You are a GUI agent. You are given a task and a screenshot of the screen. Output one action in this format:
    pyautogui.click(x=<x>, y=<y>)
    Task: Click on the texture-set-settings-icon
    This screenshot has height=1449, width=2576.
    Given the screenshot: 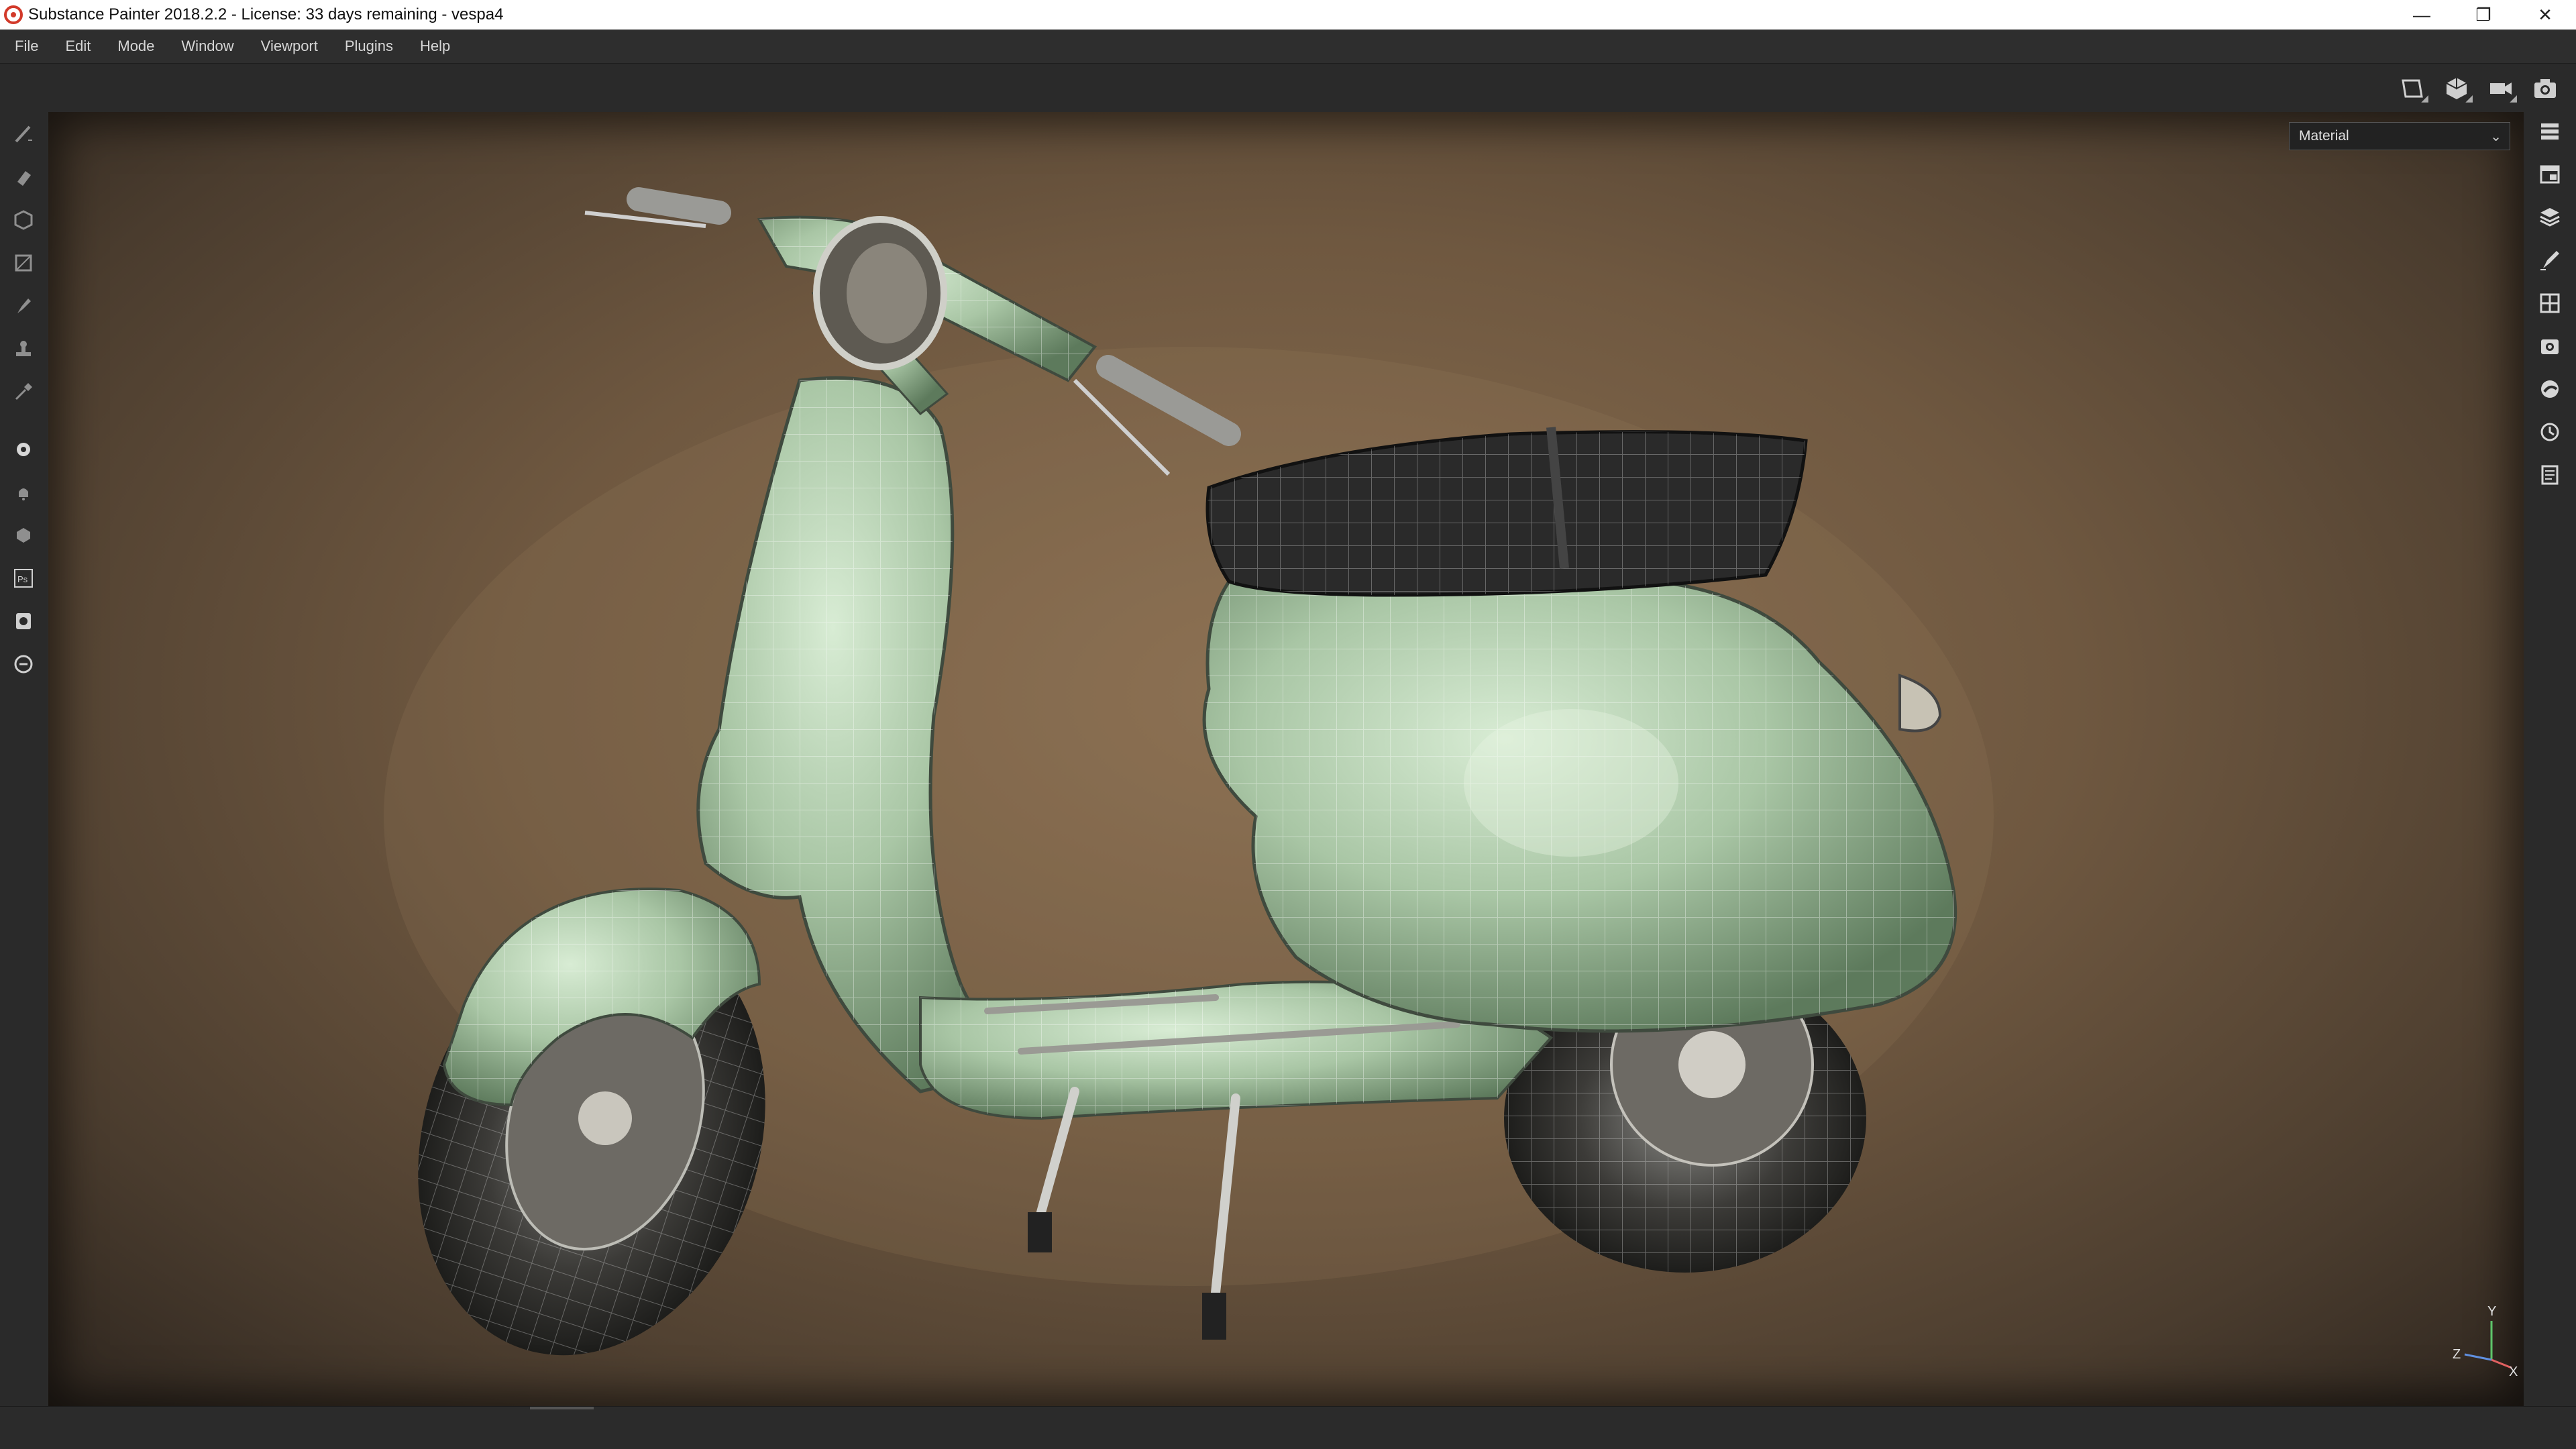 What is the action you would take?
    pyautogui.click(x=2549, y=217)
    